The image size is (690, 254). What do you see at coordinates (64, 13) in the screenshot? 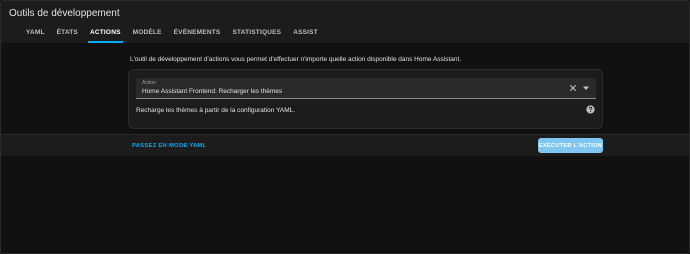
I see `page-title: Outils de développement` at bounding box center [64, 13].